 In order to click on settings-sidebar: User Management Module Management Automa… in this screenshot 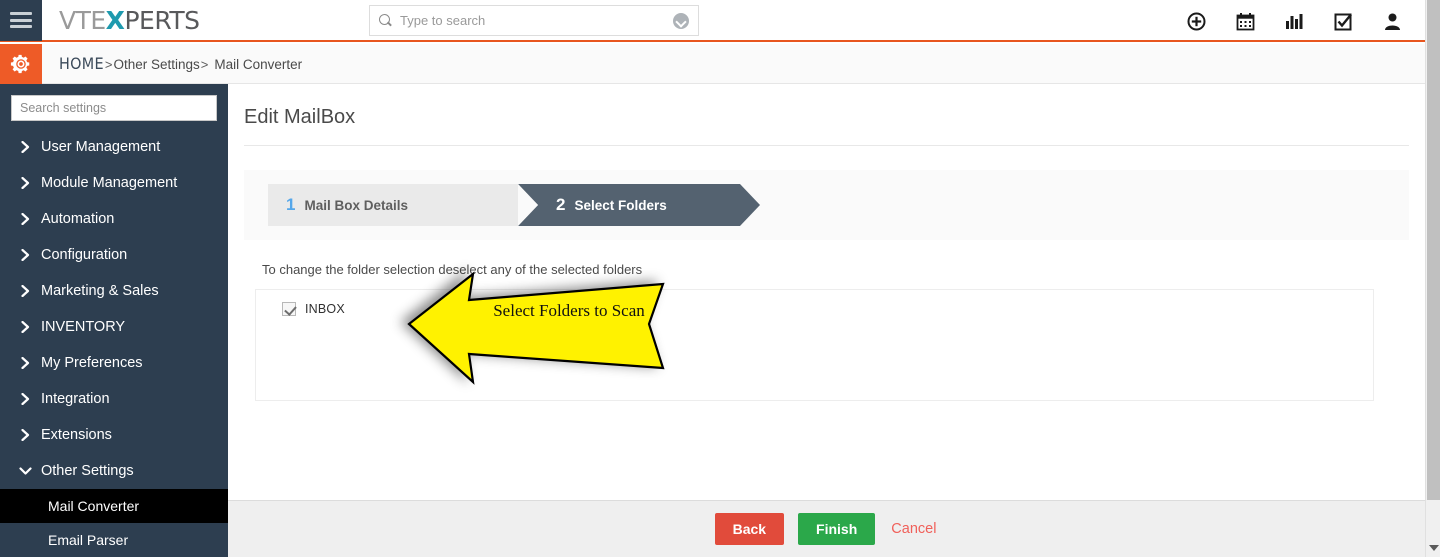, I will do `click(114, 320)`.